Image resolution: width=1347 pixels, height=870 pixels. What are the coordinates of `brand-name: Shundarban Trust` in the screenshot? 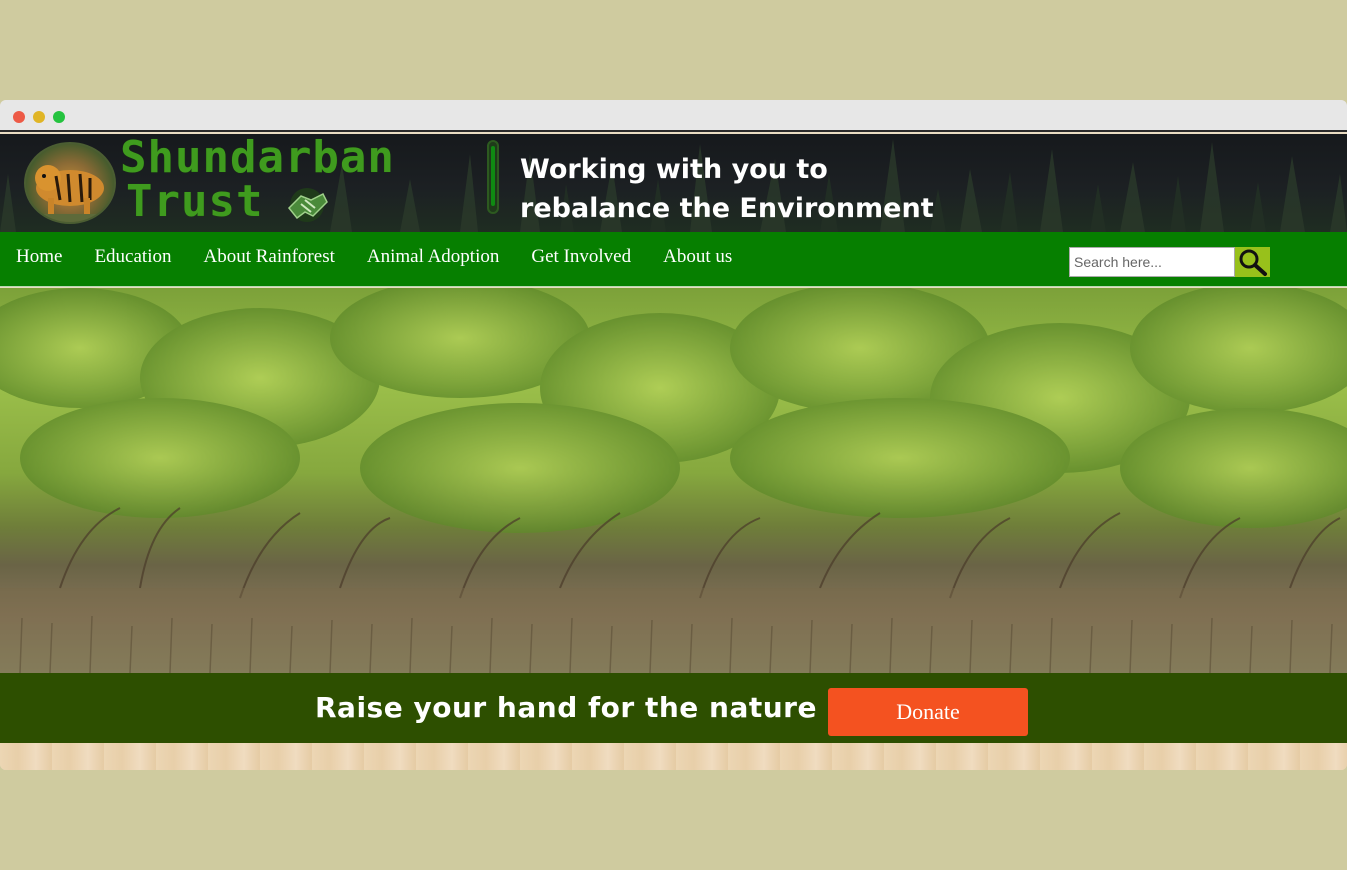 It's located at (257, 180).